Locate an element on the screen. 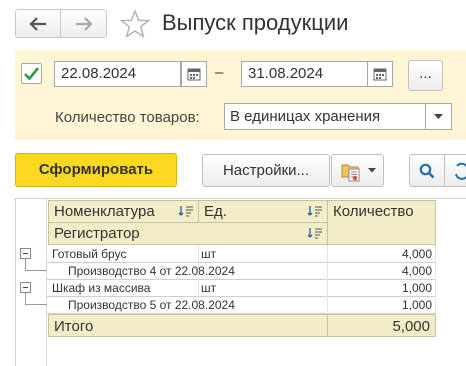  header-registrar: Регистратор is located at coordinates (188, 233).